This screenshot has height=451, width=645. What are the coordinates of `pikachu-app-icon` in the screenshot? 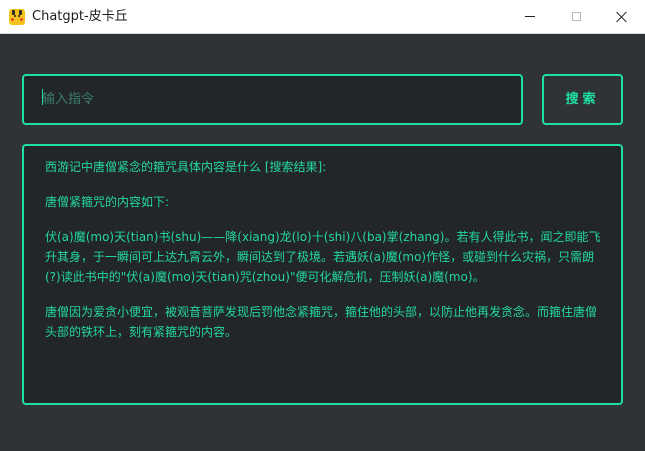 It's located at (17, 17).